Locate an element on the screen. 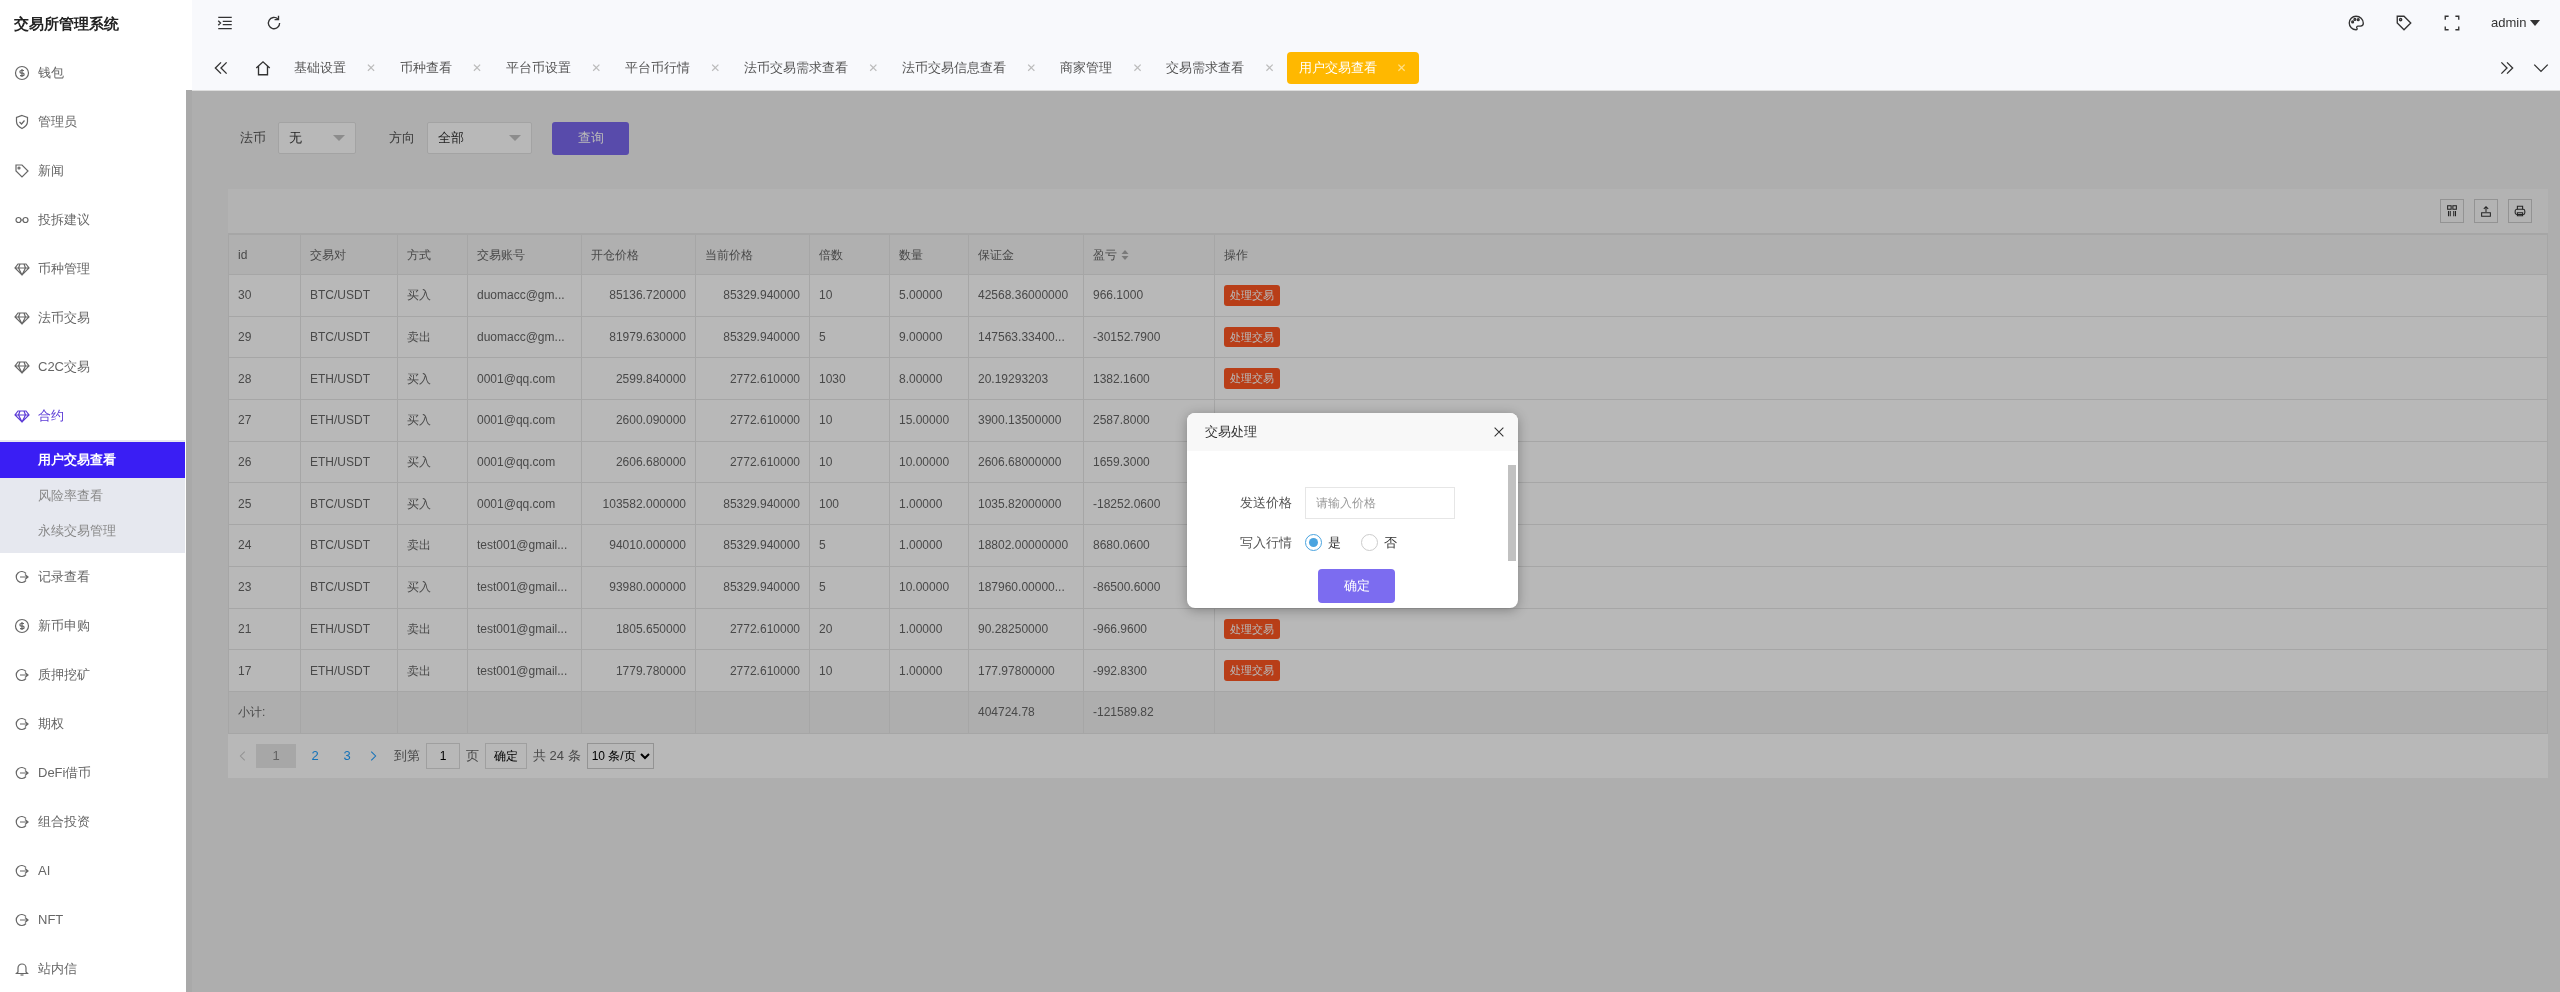  sidebar-item: AI is located at coordinates (92, 871).